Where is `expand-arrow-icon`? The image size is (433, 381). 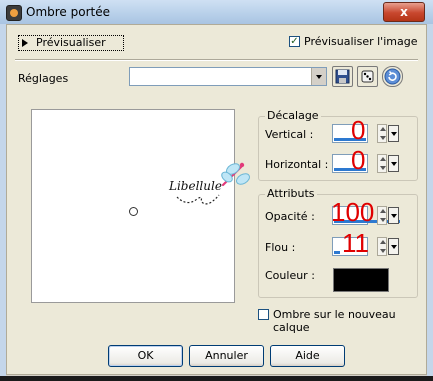 expand-arrow-icon is located at coordinates (25, 43).